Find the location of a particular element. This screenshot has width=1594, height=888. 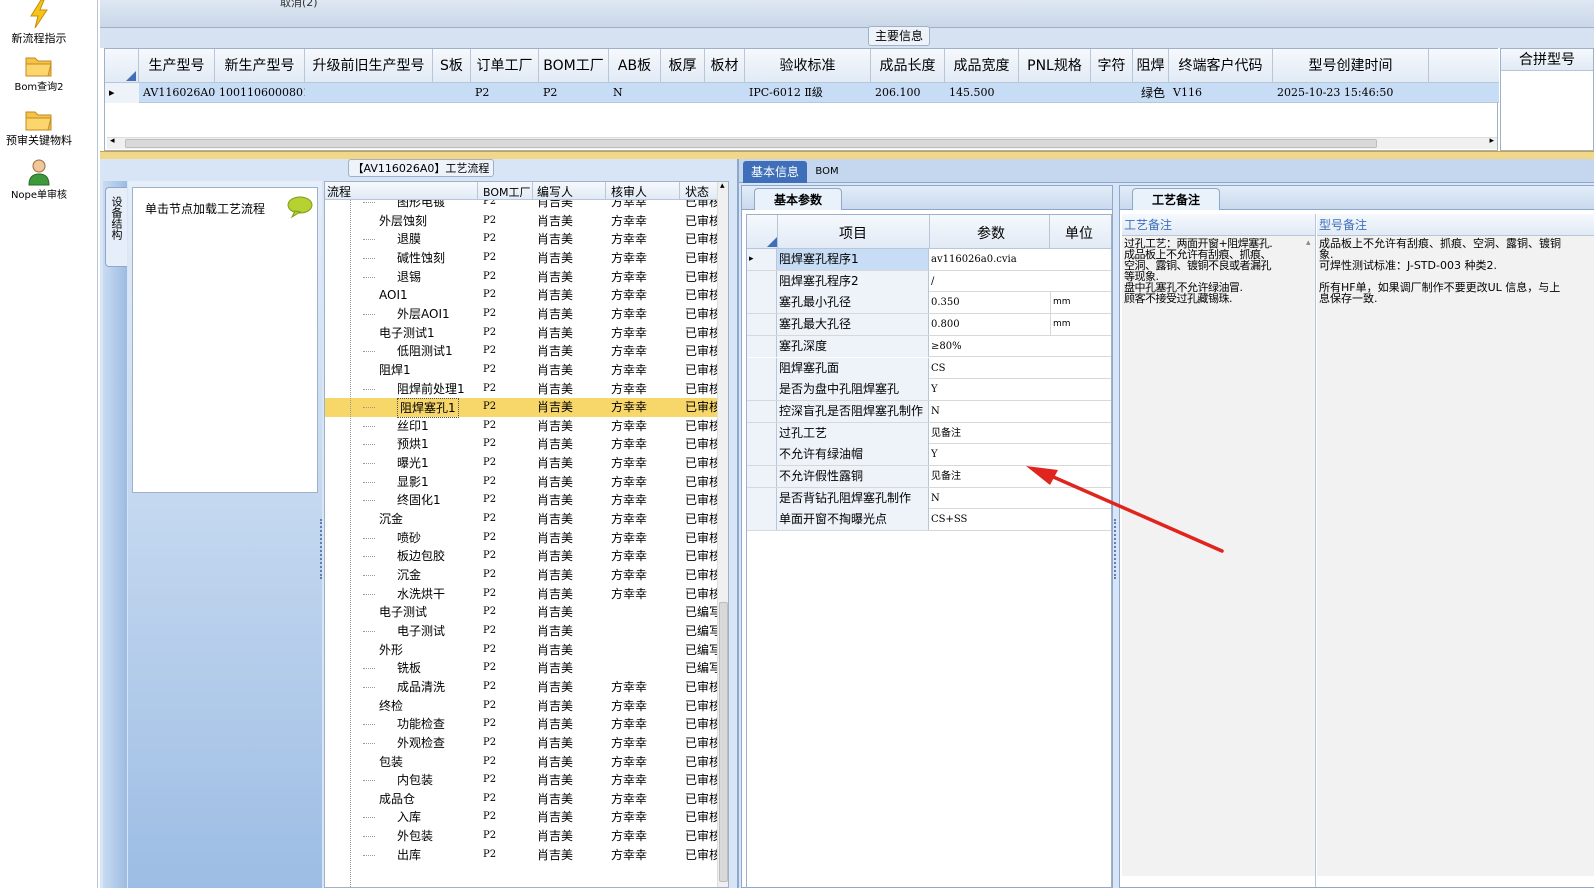

param-row: 不允许有绿油帽 Y is located at coordinates (929, 455).